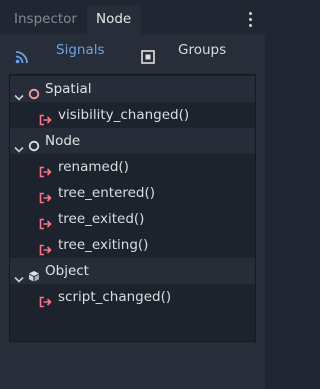 The height and width of the screenshot is (389, 320). I want to click on signal-icon, so click(46, 304).